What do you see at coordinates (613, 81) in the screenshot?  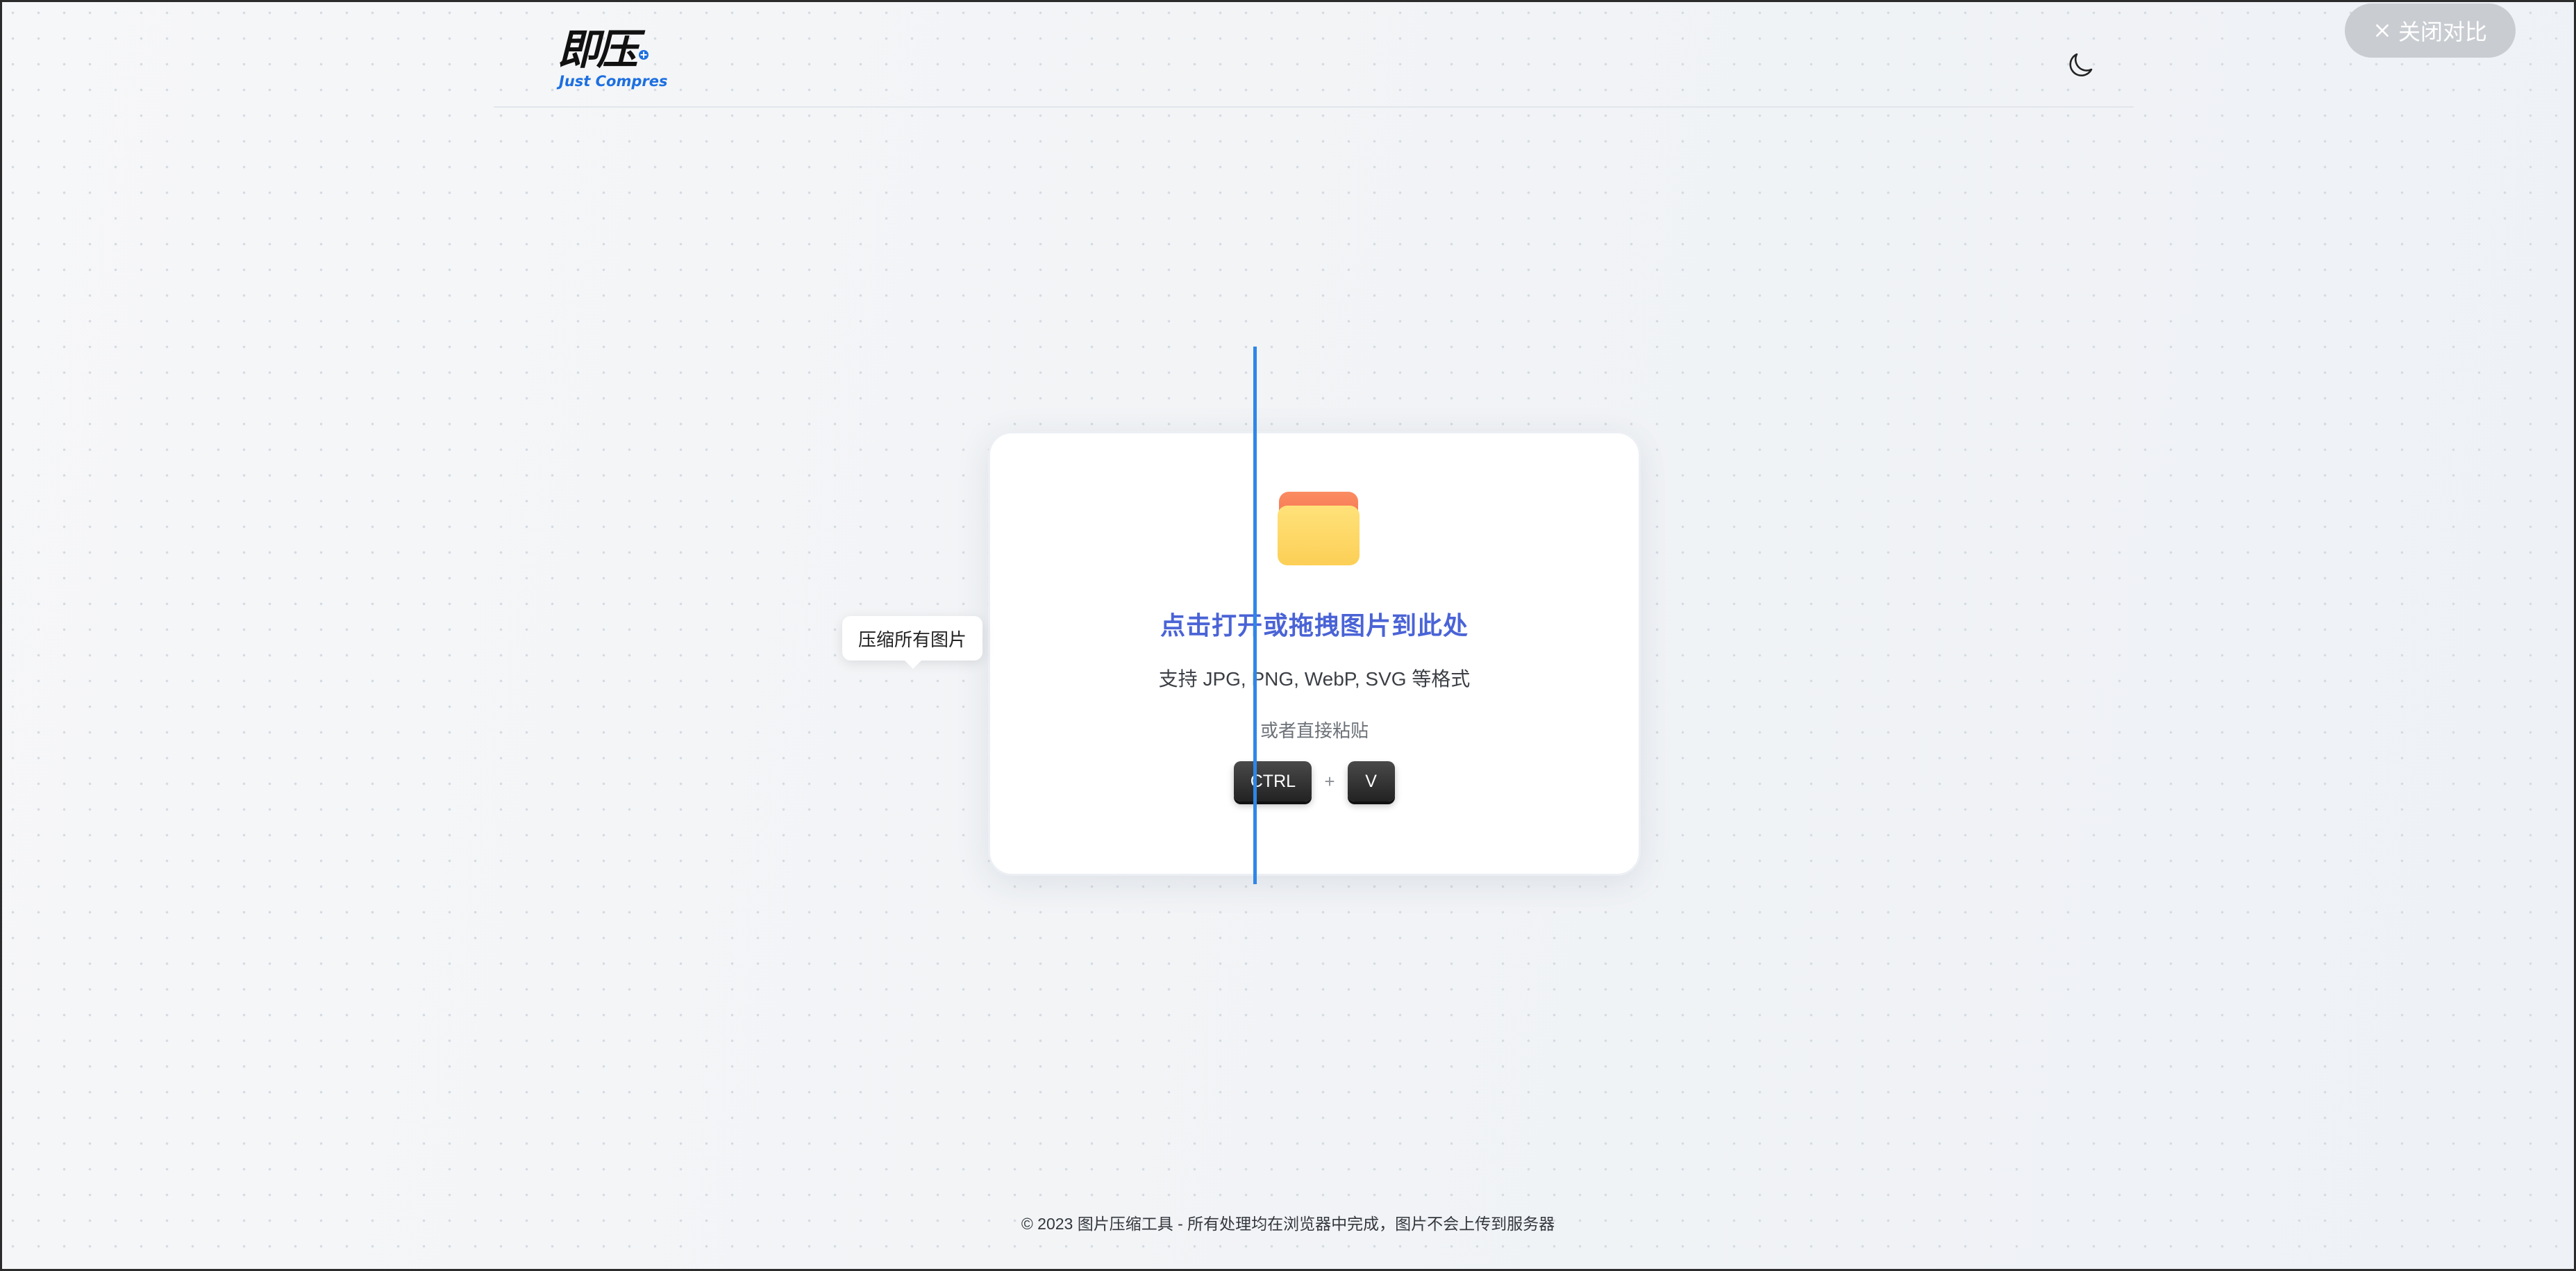 I see `logo-subtext: Just Compres` at bounding box center [613, 81].